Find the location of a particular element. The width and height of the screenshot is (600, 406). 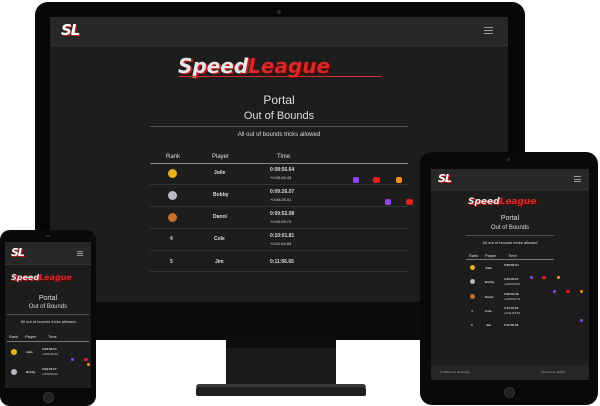

monitor-stand-shadow is located at coordinates (281, 344).